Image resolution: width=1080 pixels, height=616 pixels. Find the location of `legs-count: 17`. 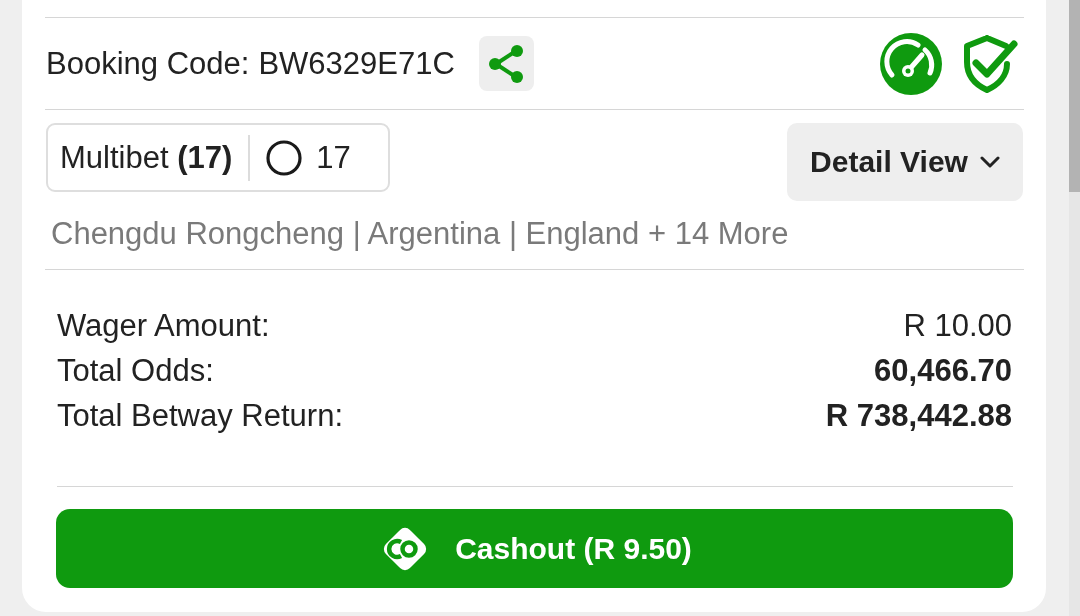

legs-count: 17 is located at coordinates (333, 157).